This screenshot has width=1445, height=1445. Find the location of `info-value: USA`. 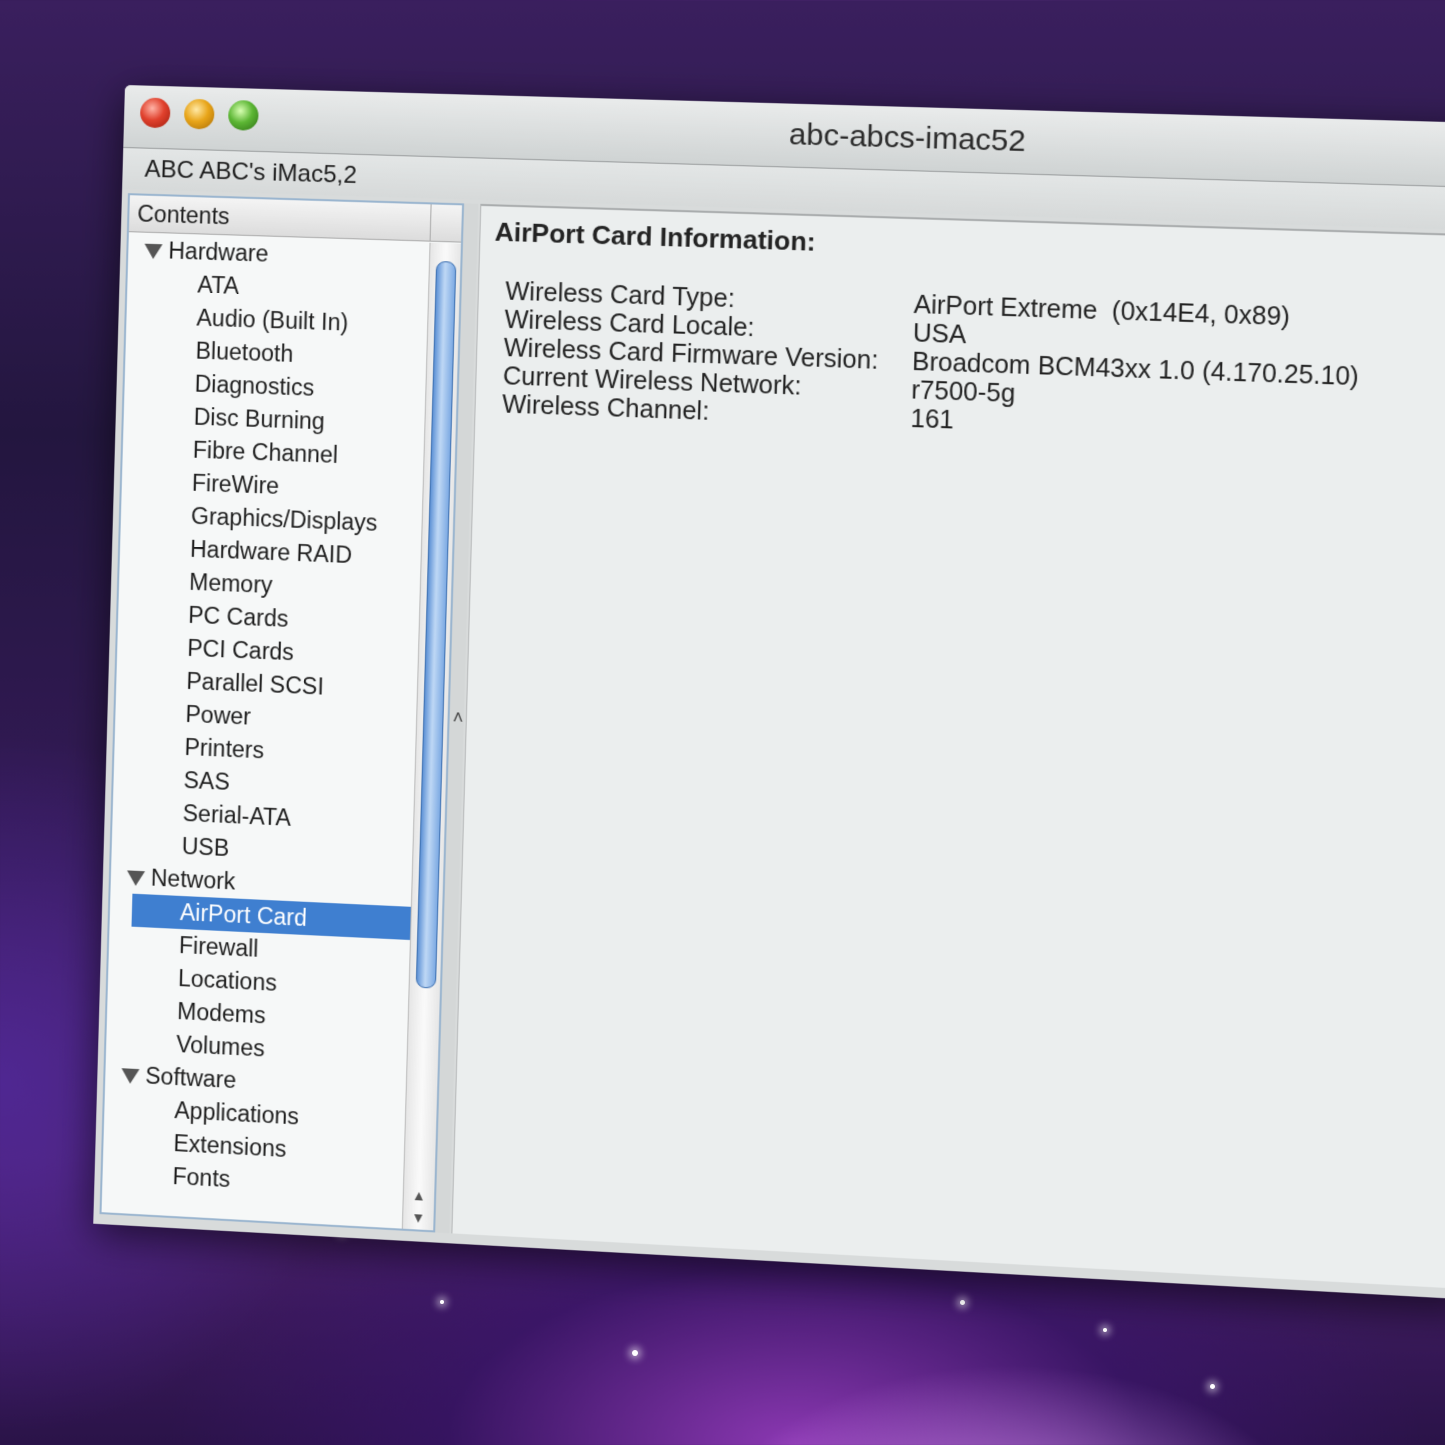

info-value: USA is located at coordinates (939, 334).